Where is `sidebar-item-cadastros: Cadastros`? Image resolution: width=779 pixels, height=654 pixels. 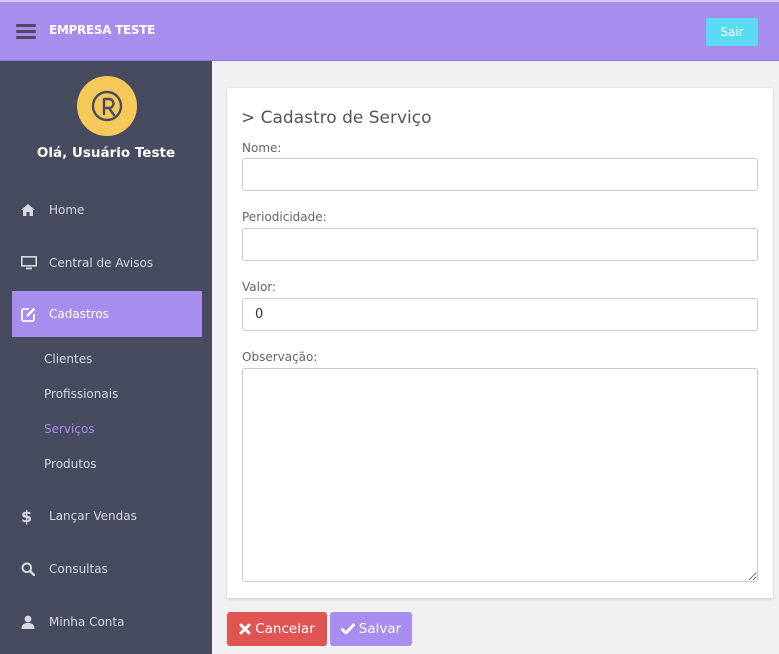
sidebar-item-cadastros: Cadastros is located at coordinates (107, 314).